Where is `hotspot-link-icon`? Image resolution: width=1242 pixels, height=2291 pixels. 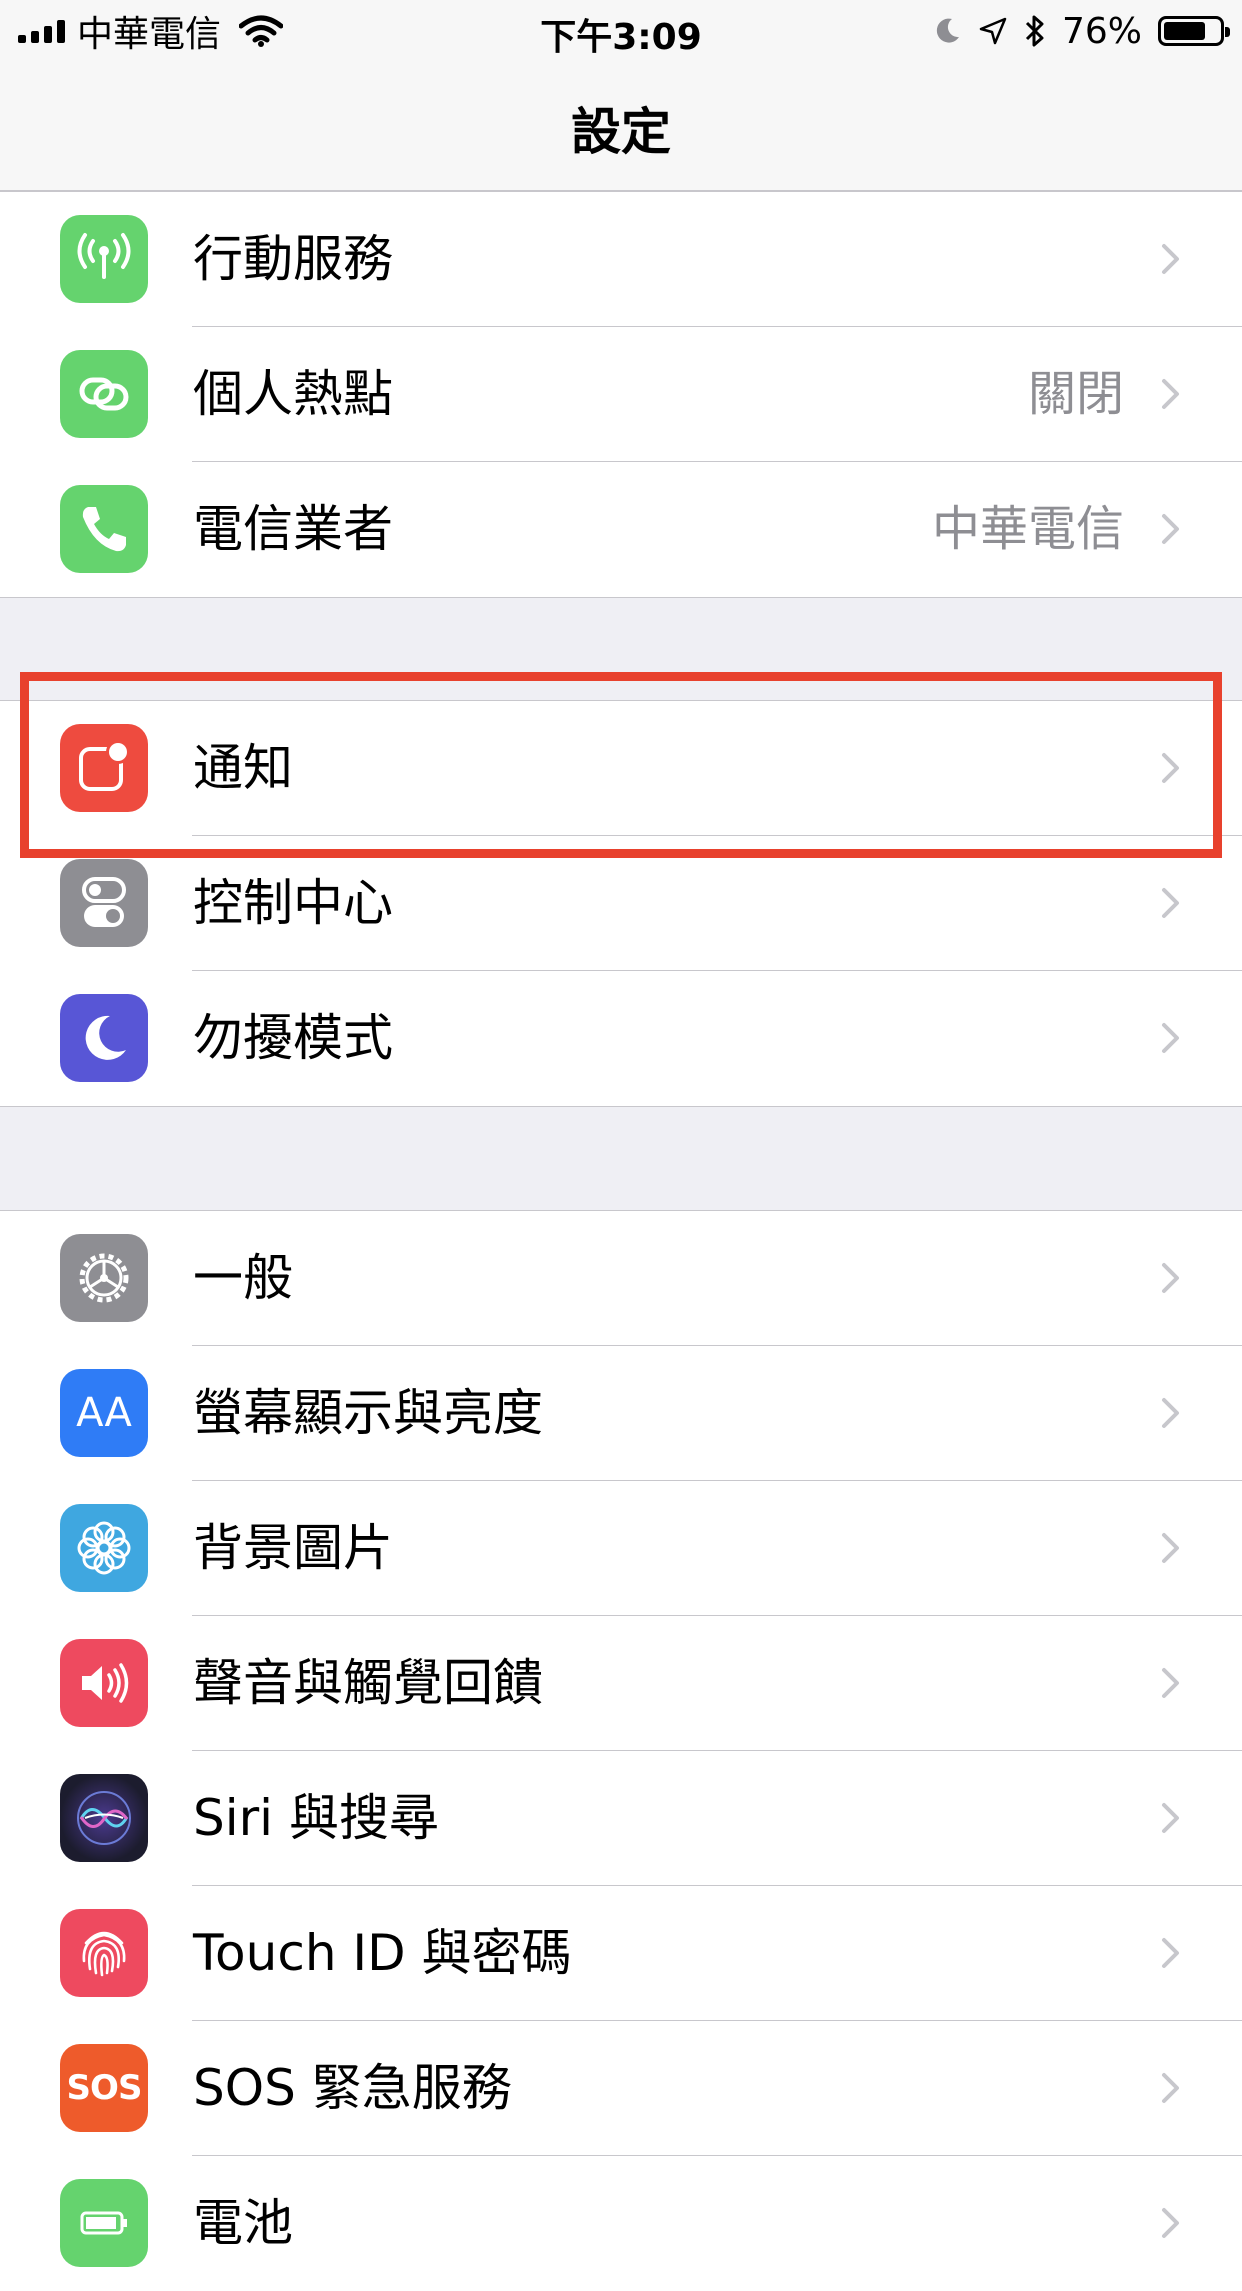
hotspot-link-icon is located at coordinates (104, 394).